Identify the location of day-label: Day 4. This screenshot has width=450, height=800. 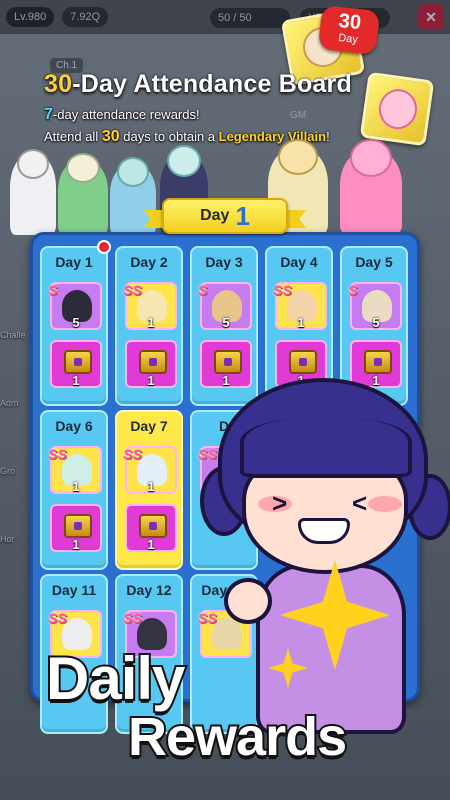
(299, 262).